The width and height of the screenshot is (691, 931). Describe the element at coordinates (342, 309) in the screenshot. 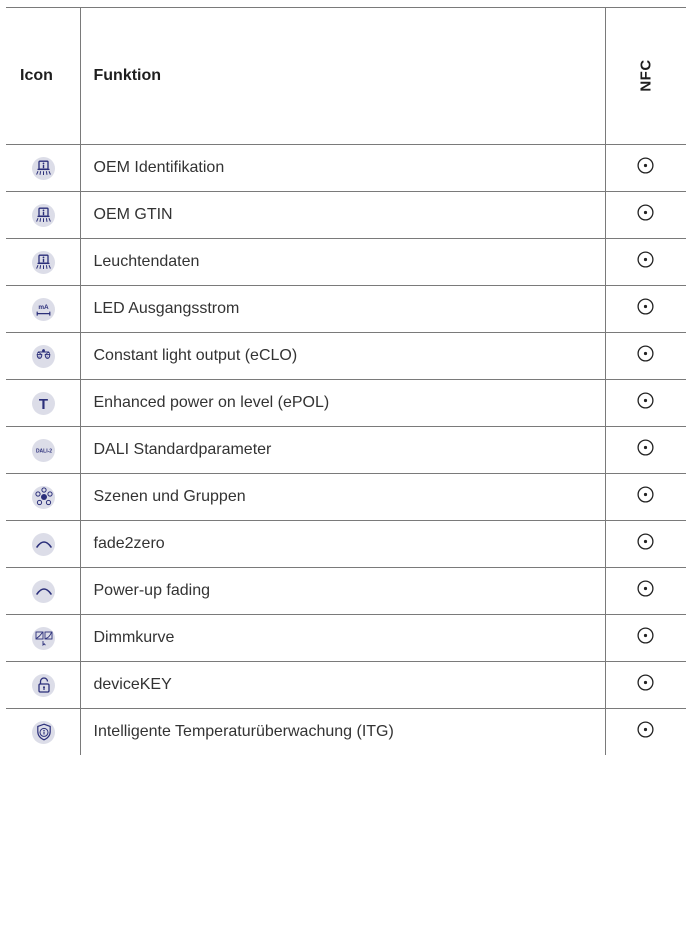

I see `row-function-label: LED Ausgangsstrom` at that location.